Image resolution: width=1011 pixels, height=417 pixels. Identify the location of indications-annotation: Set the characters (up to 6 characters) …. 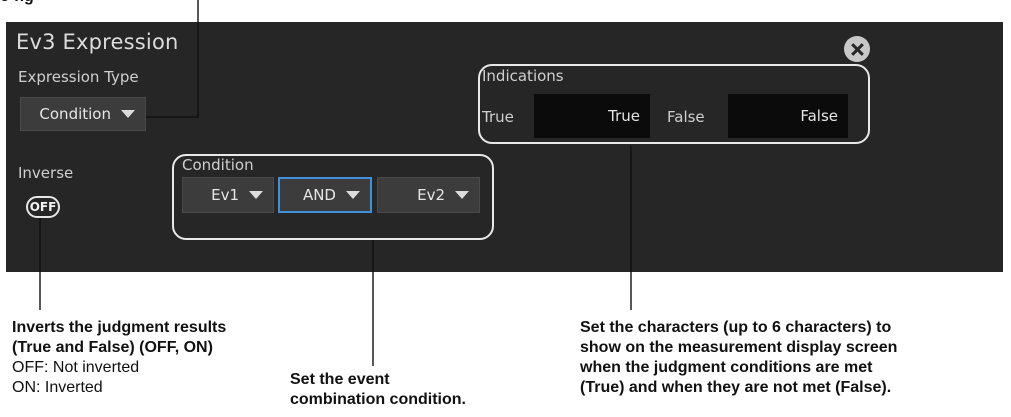
(739, 357).